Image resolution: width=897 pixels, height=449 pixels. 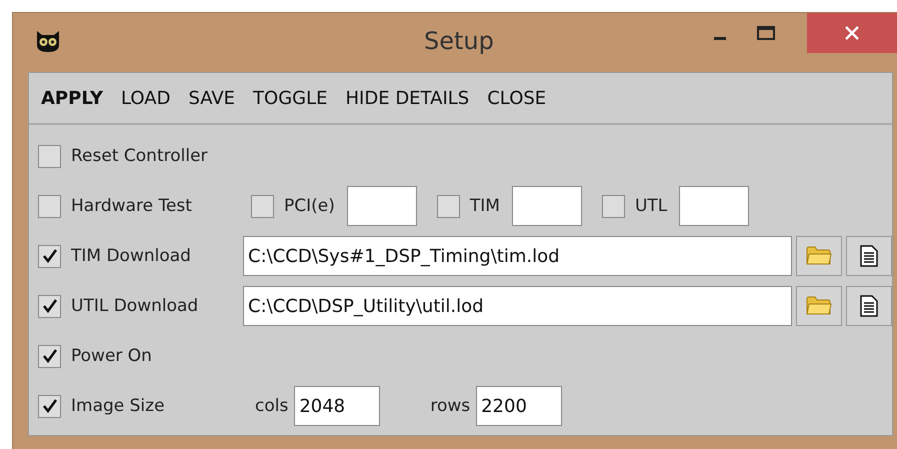 What do you see at coordinates (411, 98) in the screenshot?
I see `menu-item: HIDE DETAILS` at bounding box center [411, 98].